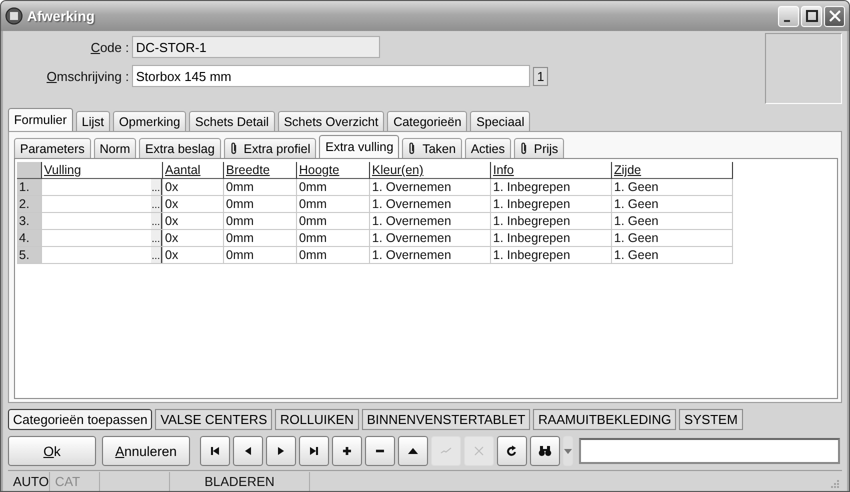 The height and width of the screenshot is (492, 850). Describe the element at coordinates (551, 170) in the screenshot. I see `column-header: Info` at that location.